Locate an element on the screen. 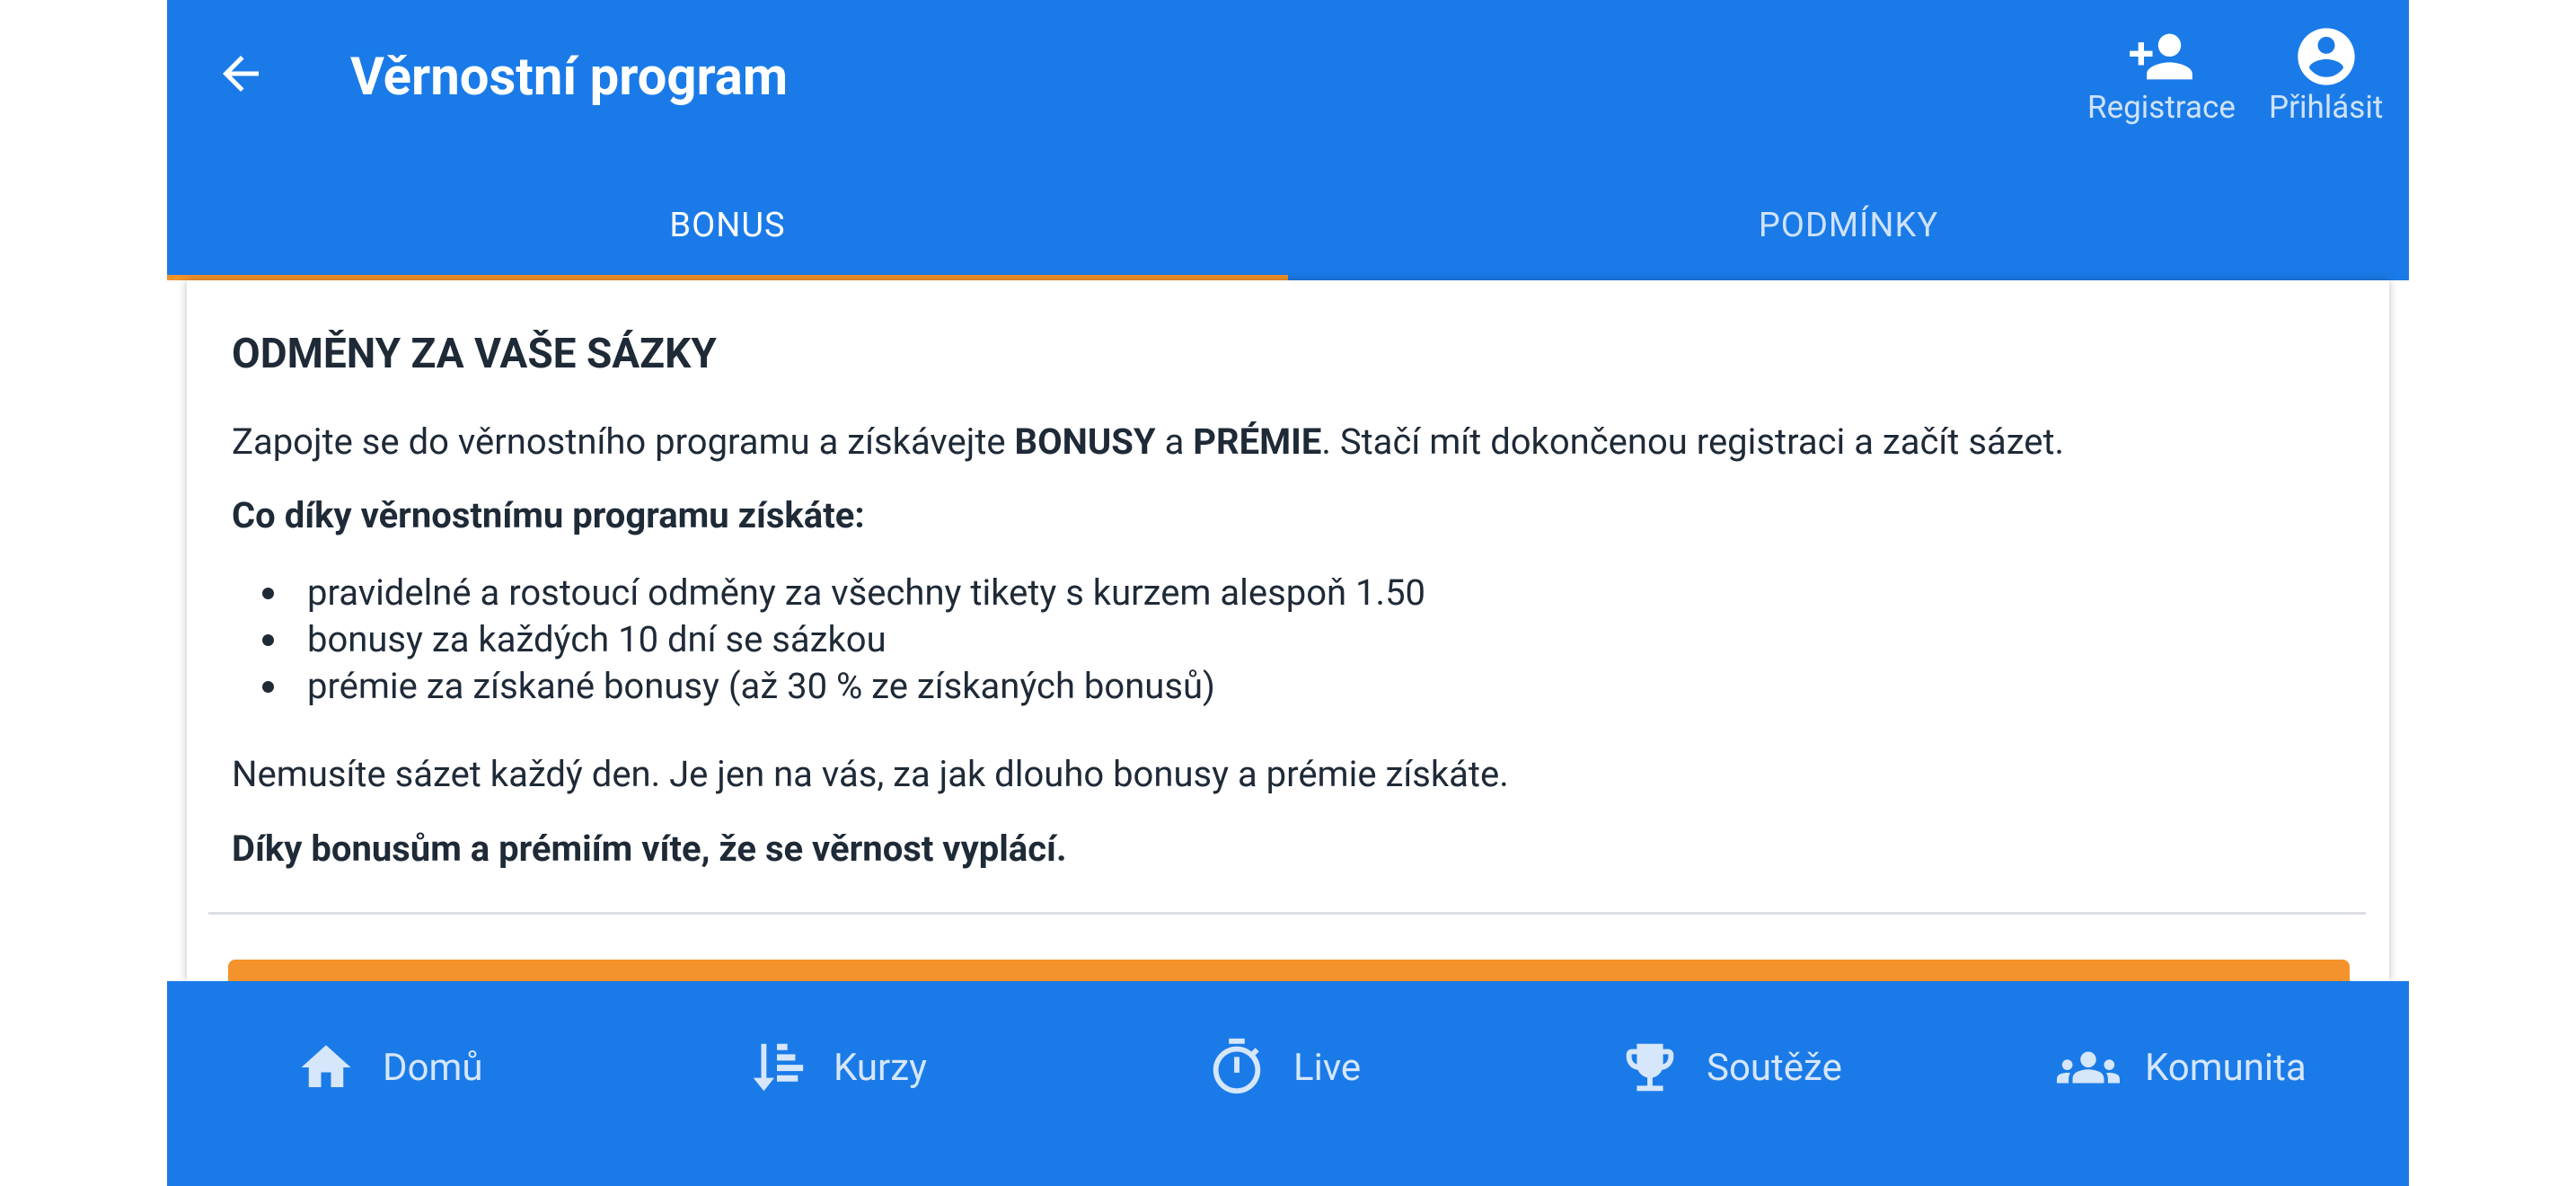 The height and width of the screenshot is (1186, 2576). register-label: Registrace is located at coordinates (2161, 107).